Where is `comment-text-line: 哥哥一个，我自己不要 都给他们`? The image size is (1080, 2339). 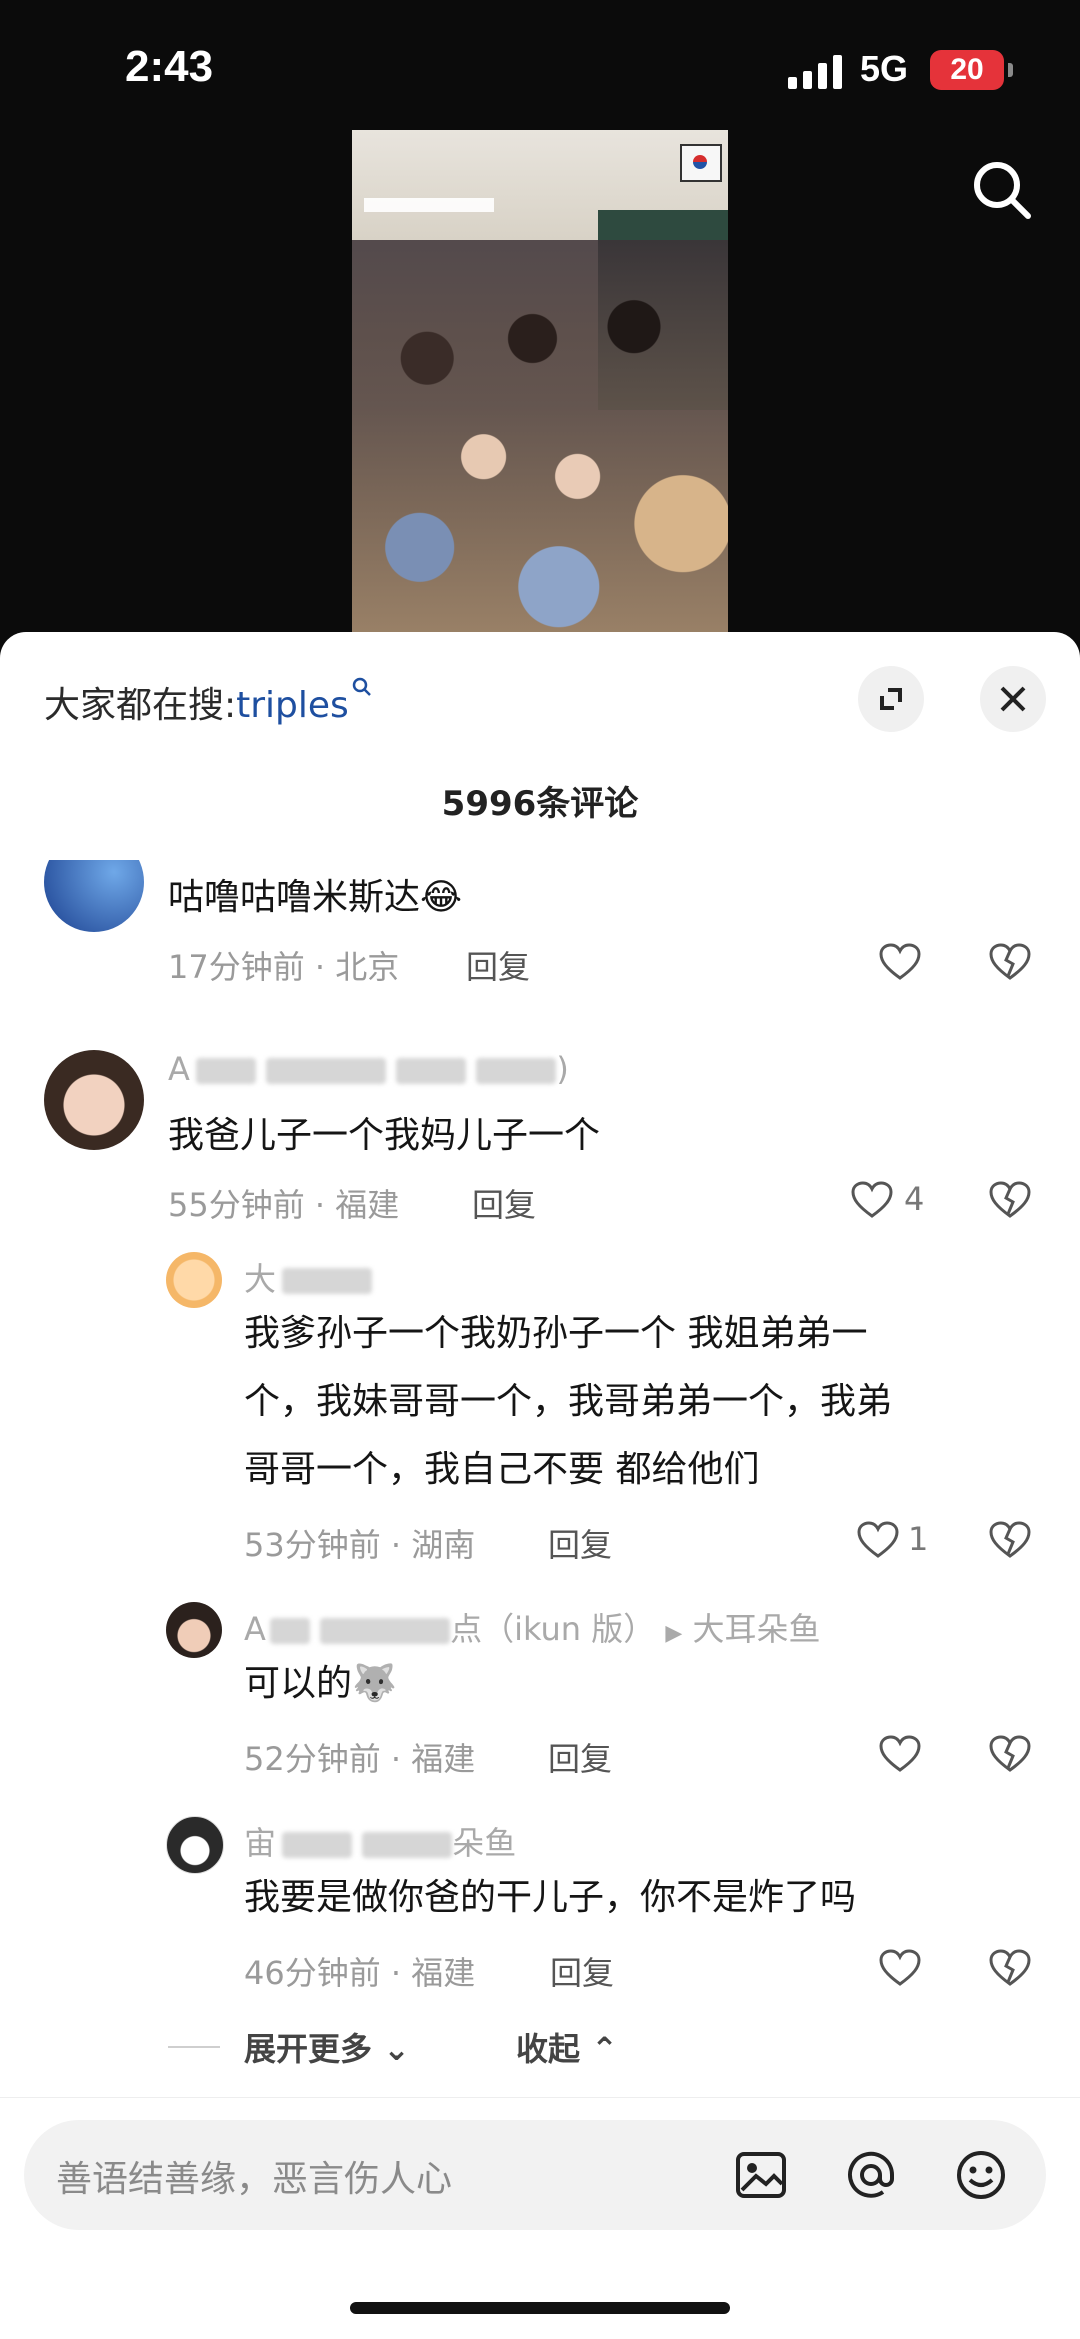 comment-text-line: 哥哥一个，我自己不要 都给他们 is located at coordinates (502, 1469).